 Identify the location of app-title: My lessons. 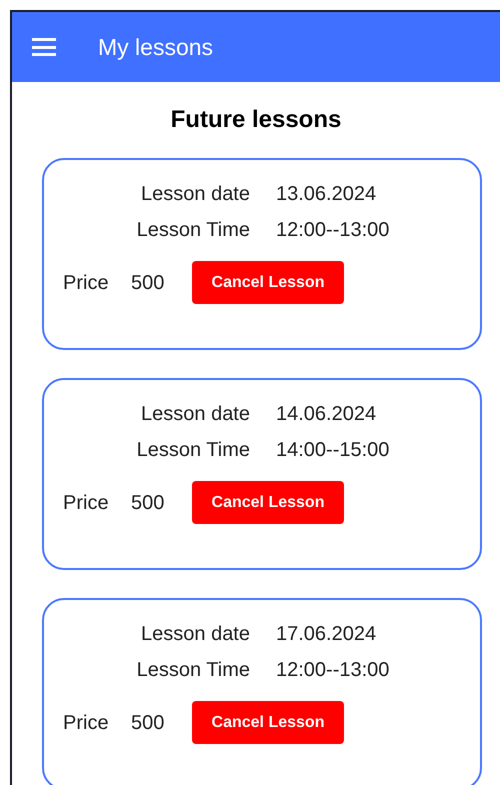
(156, 47).